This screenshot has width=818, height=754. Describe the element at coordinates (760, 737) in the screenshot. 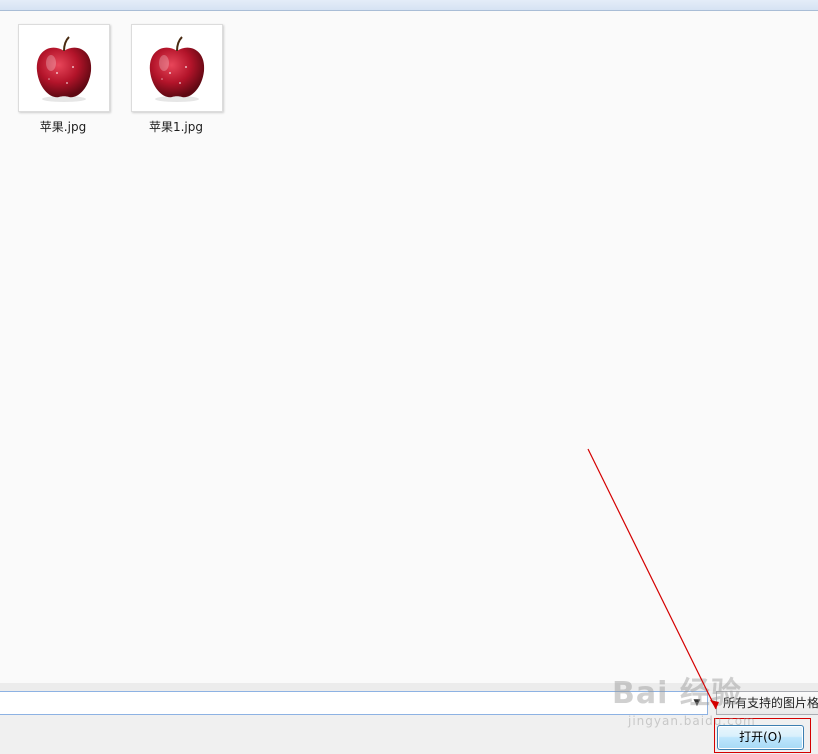

I see `open-button: 打开(O)` at that location.